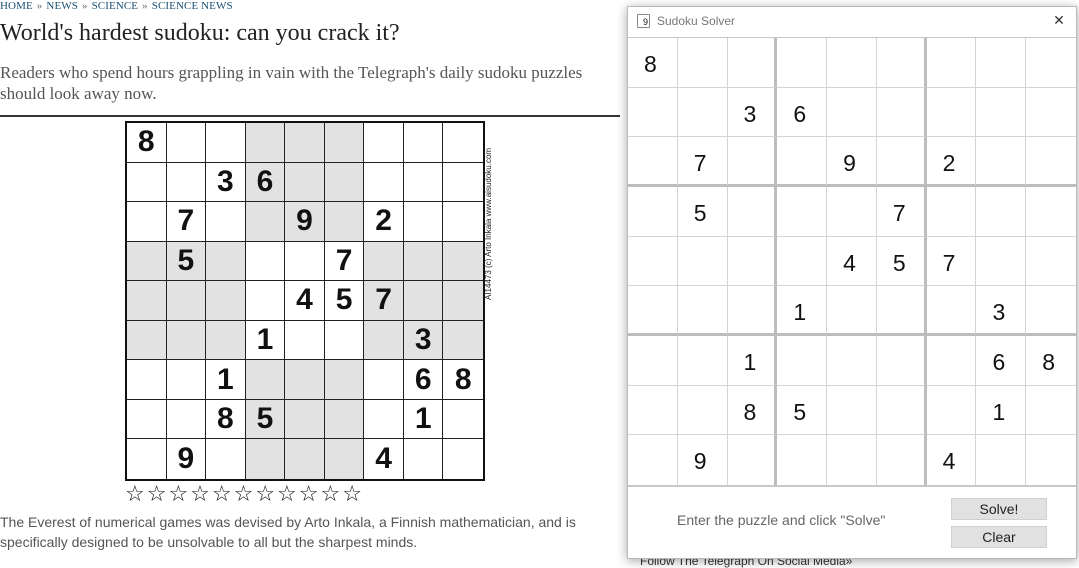 The height and width of the screenshot is (568, 1079). What do you see at coordinates (1059, 21) in the screenshot?
I see `close-icon: ✕` at bounding box center [1059, 21].